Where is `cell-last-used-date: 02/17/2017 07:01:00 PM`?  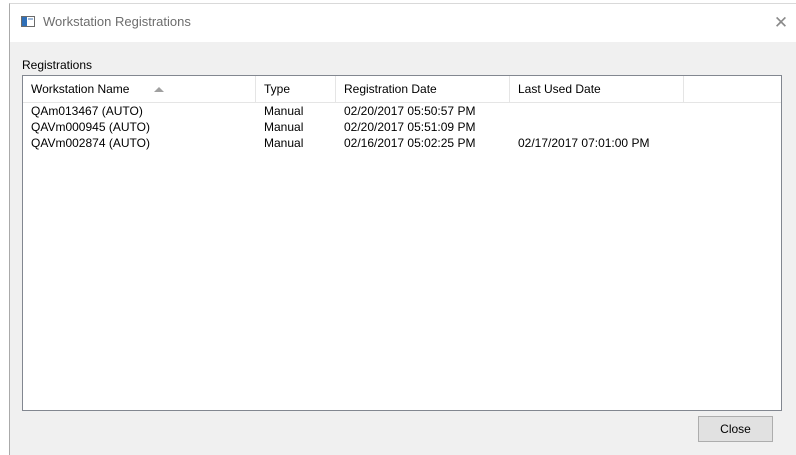
cell-last-used-date: 02/17/2017 07:01:00 PM is located at coordinates (584, 143).